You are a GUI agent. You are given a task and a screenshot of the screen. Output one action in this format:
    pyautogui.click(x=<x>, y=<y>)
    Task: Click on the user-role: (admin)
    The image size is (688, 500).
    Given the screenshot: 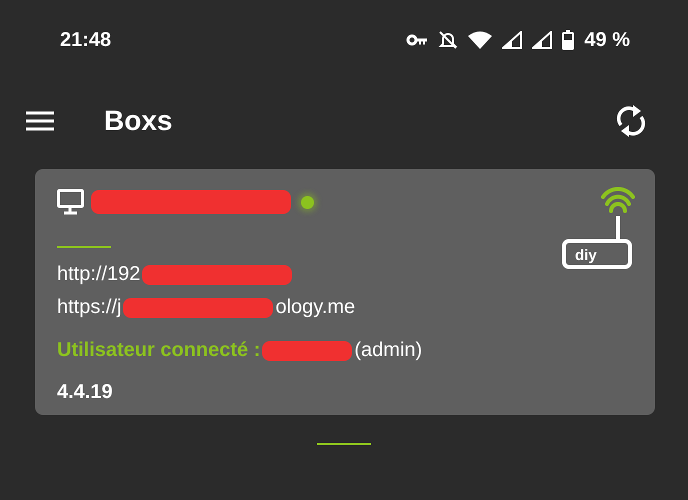 What is the action you would take?
    pyautogui.click(x=388, y=350)
    